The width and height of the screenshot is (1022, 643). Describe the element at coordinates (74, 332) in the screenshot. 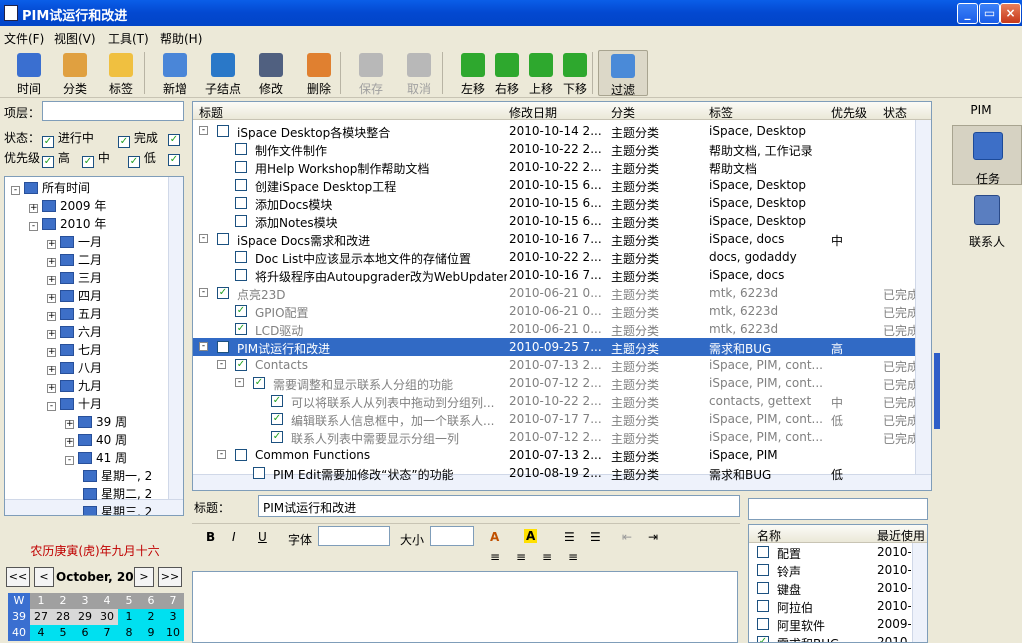

I see `tree-node: + 六月` at that location.